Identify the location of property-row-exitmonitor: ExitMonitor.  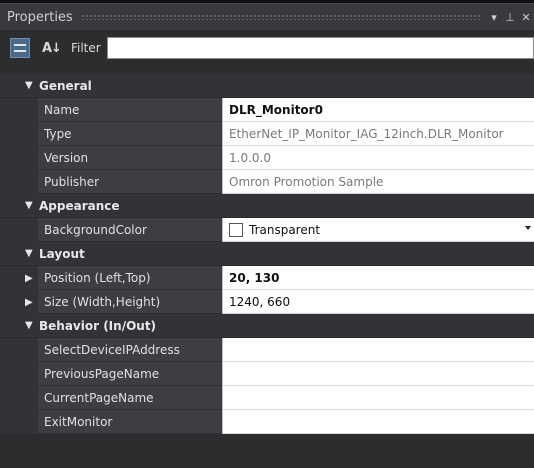
(267, 422).